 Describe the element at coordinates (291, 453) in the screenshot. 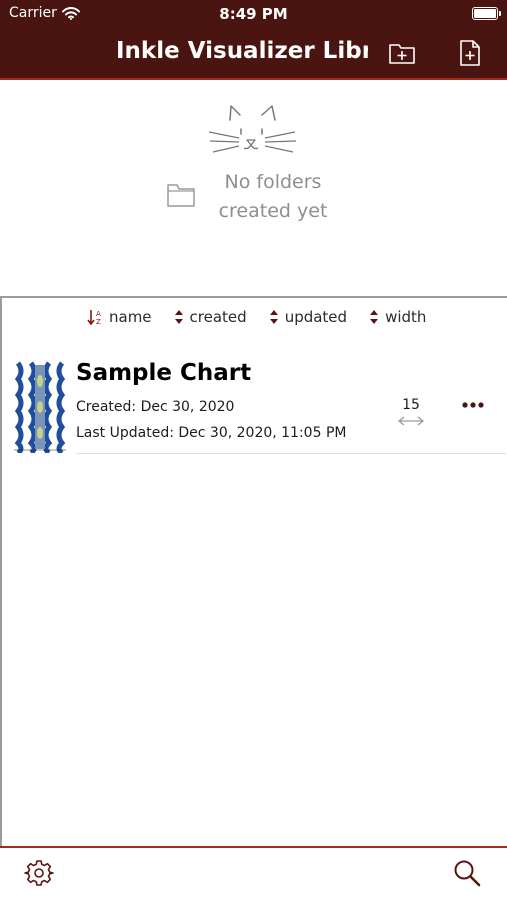

I see `row-separator` at that location.